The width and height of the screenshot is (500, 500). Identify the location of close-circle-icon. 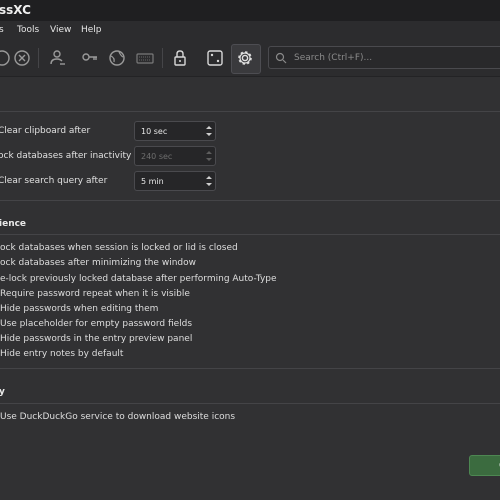
(22, 58).